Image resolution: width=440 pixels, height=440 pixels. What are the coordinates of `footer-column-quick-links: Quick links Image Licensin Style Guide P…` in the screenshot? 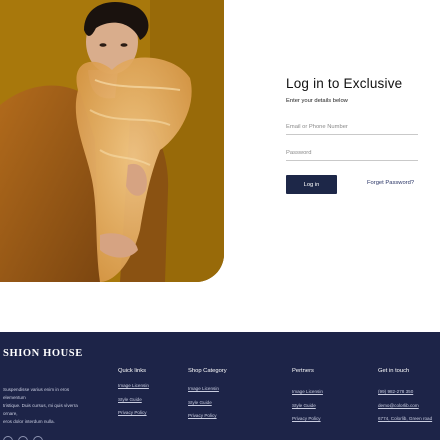 It's located at (133, 396).